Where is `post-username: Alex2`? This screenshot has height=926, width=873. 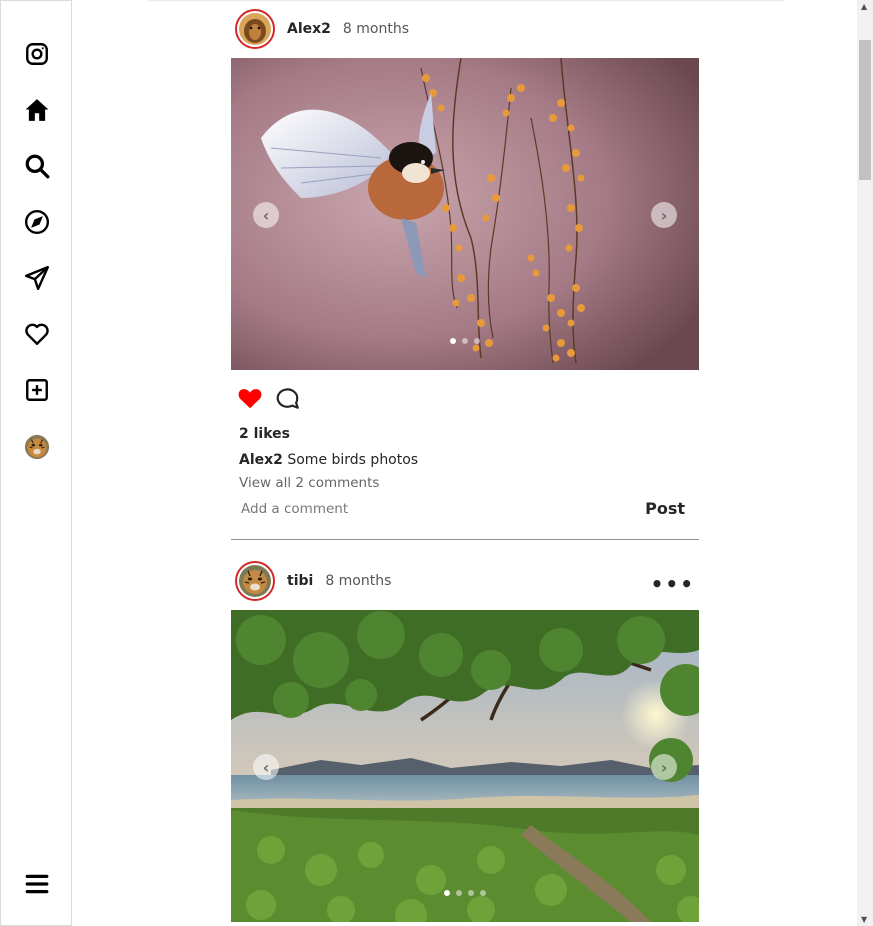 post-username: Alex2 is located at coordinates (309, 29).